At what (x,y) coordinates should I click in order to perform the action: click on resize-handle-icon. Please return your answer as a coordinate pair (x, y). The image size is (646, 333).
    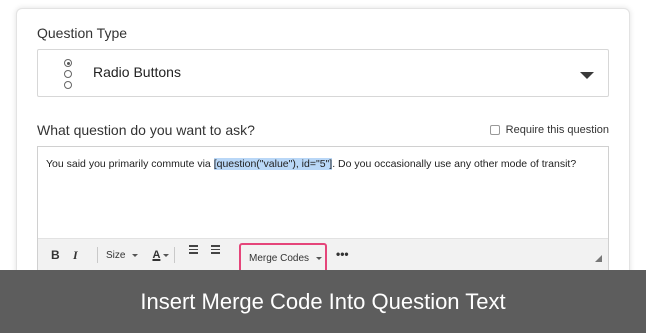
    Looking at the image, I should click on (598, 258).